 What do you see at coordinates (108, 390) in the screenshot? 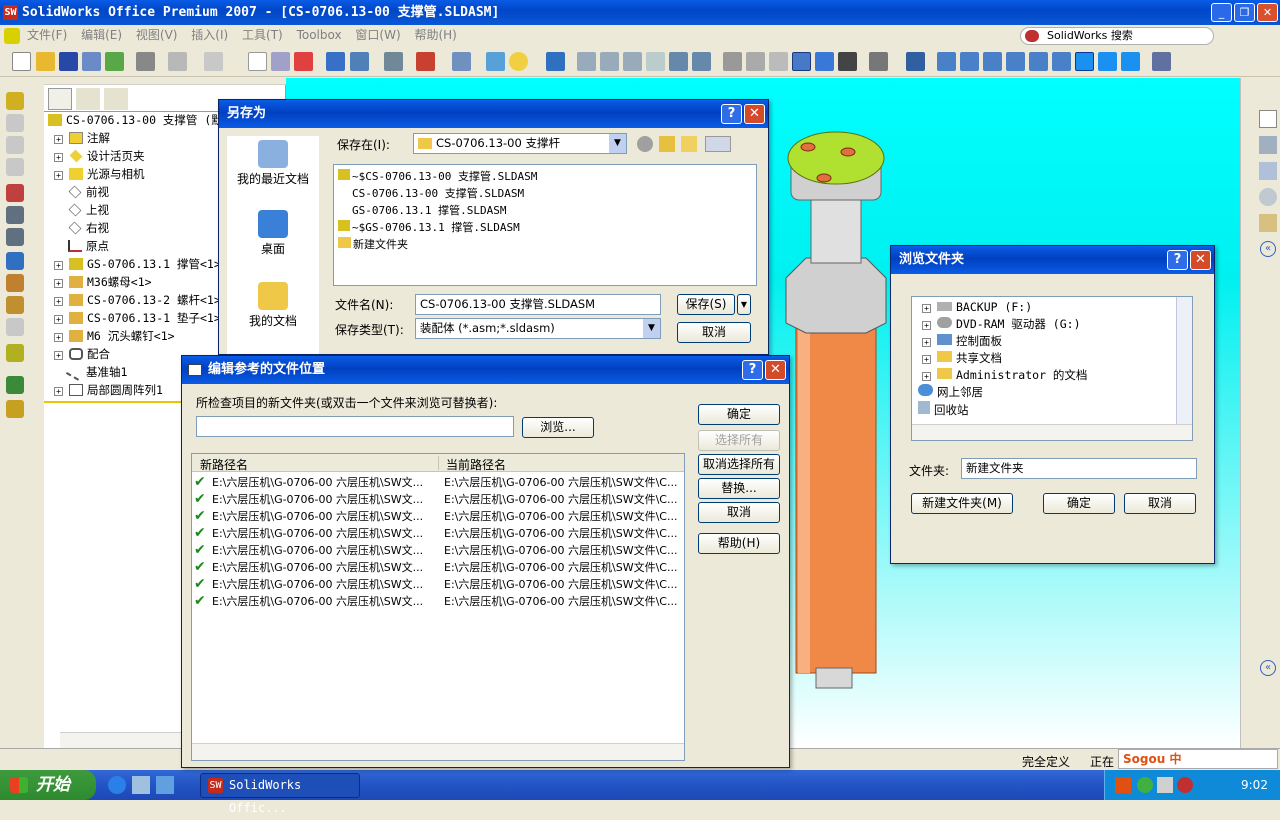
I see `tree-item: + 局部圆周阵列1` at bounding box center [108, 390].